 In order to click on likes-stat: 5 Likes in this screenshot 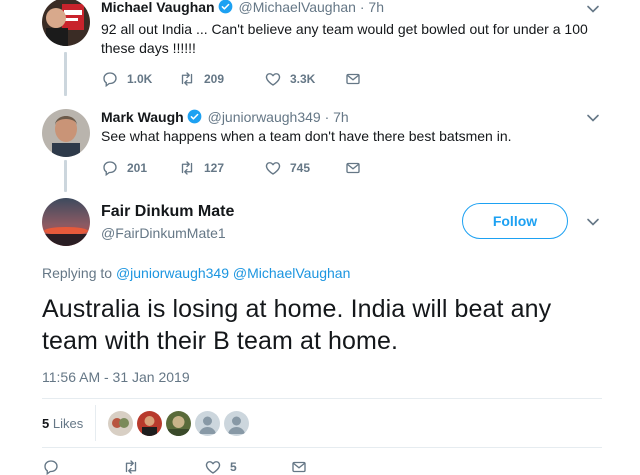, I will do `click(62, 423)`.